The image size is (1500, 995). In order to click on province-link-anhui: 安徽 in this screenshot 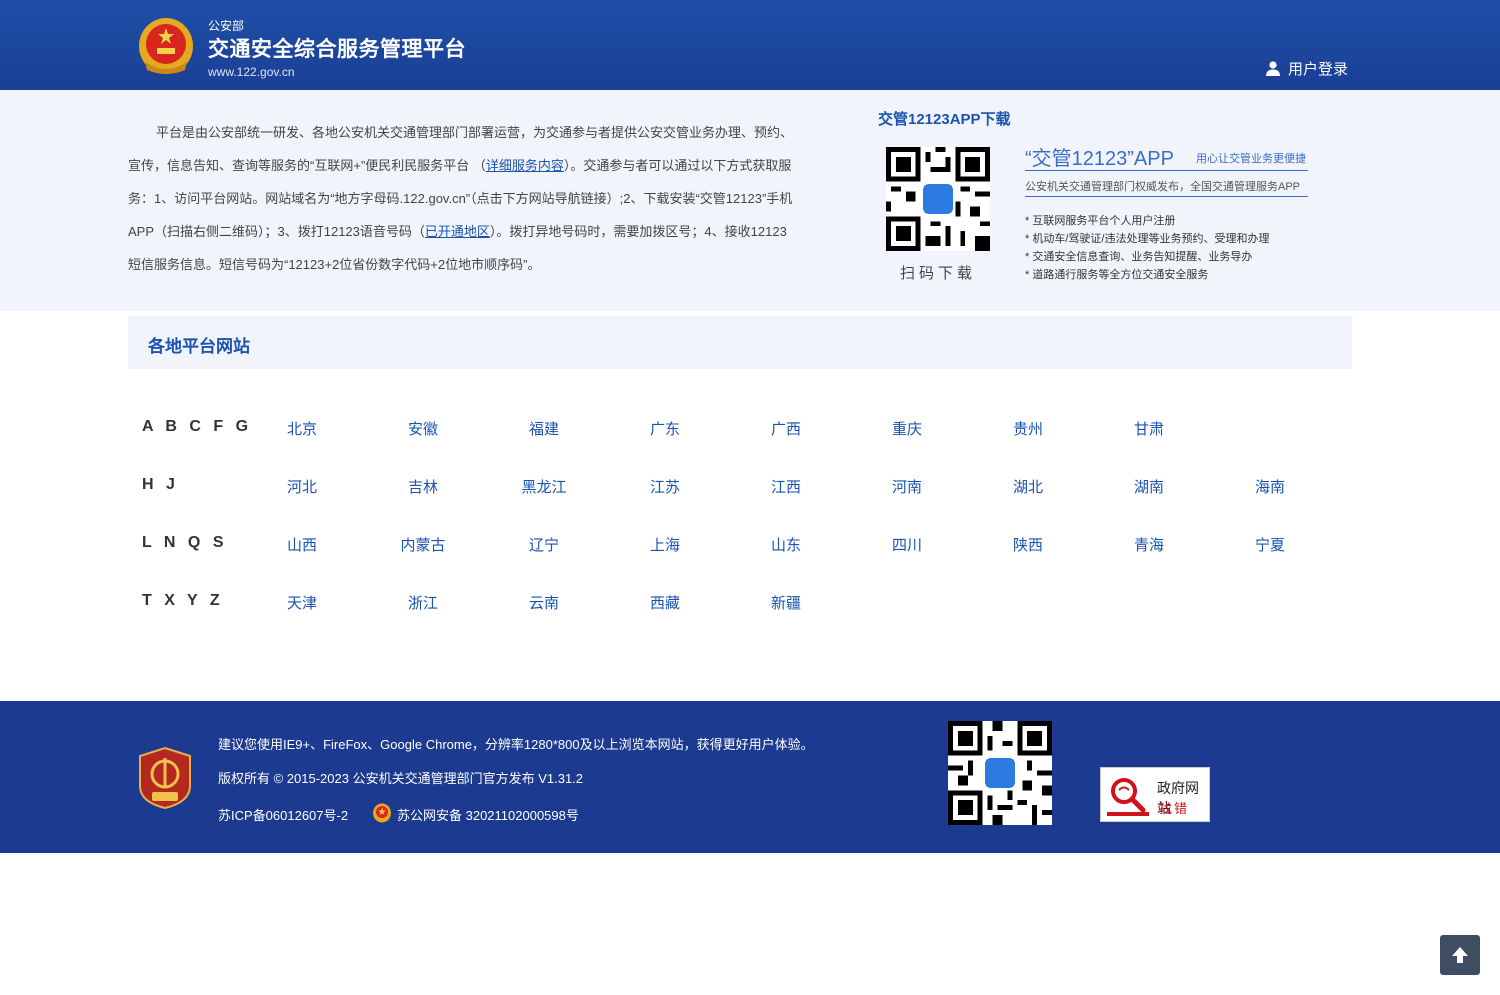, I will do `click(423, 428)`.